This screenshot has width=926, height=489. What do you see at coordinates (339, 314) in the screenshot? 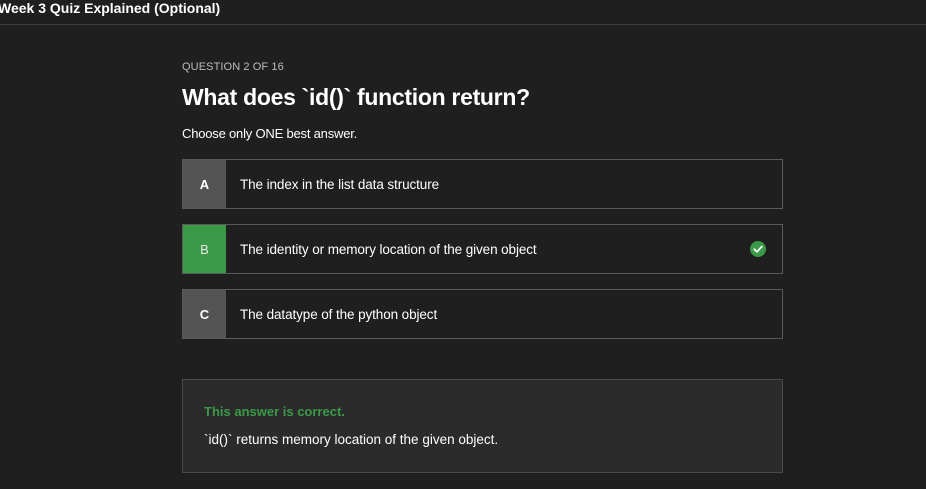
I see `option-text: The datatype of the python object` at bounding box center [339, 314].